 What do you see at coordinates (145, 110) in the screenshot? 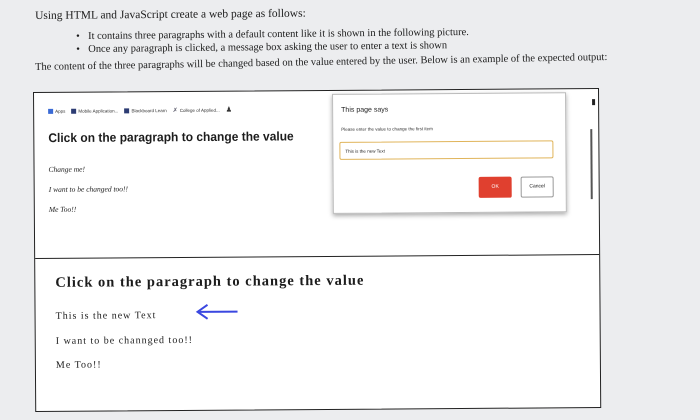
I see `bookmark-blackboard: Blackboard Learn` at bounding box center [145, 110].